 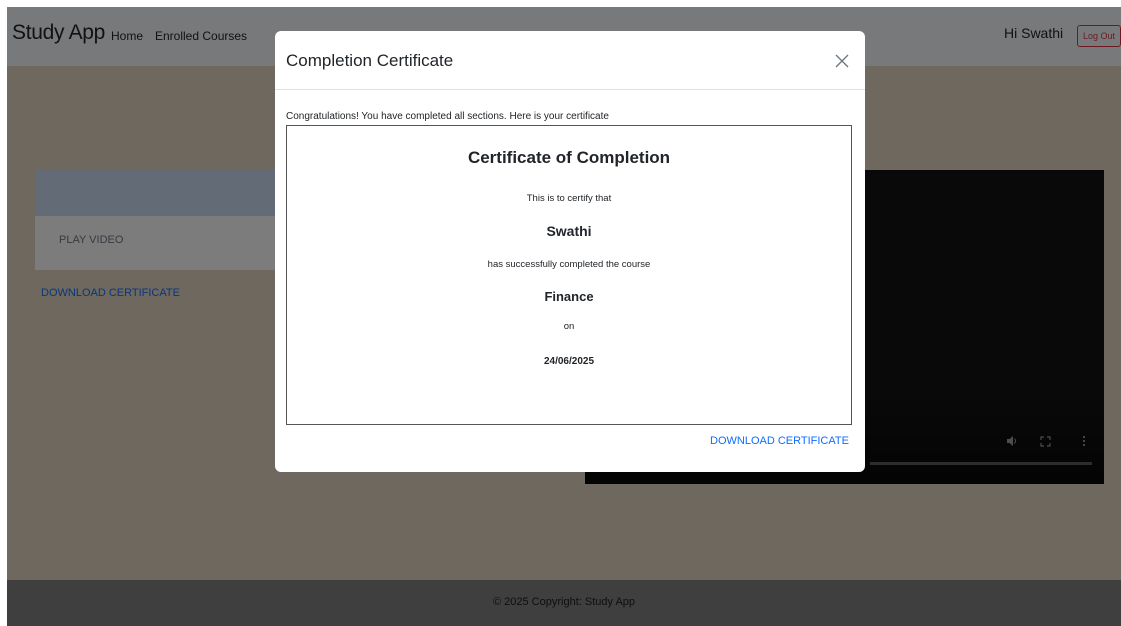 I want to click on close-icon, so click(x=845, y=61).